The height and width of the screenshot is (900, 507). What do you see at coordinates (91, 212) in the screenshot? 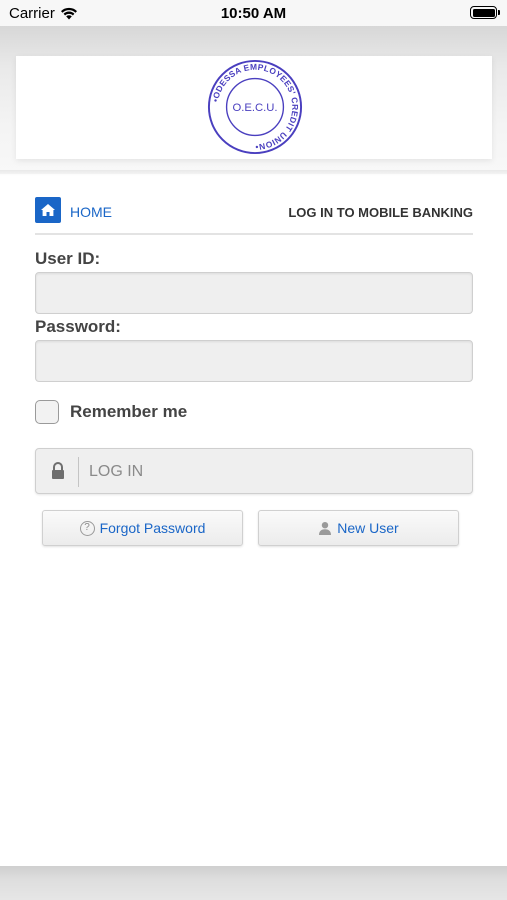
I see `home-link: HOME` at bounding box center [91, 212].